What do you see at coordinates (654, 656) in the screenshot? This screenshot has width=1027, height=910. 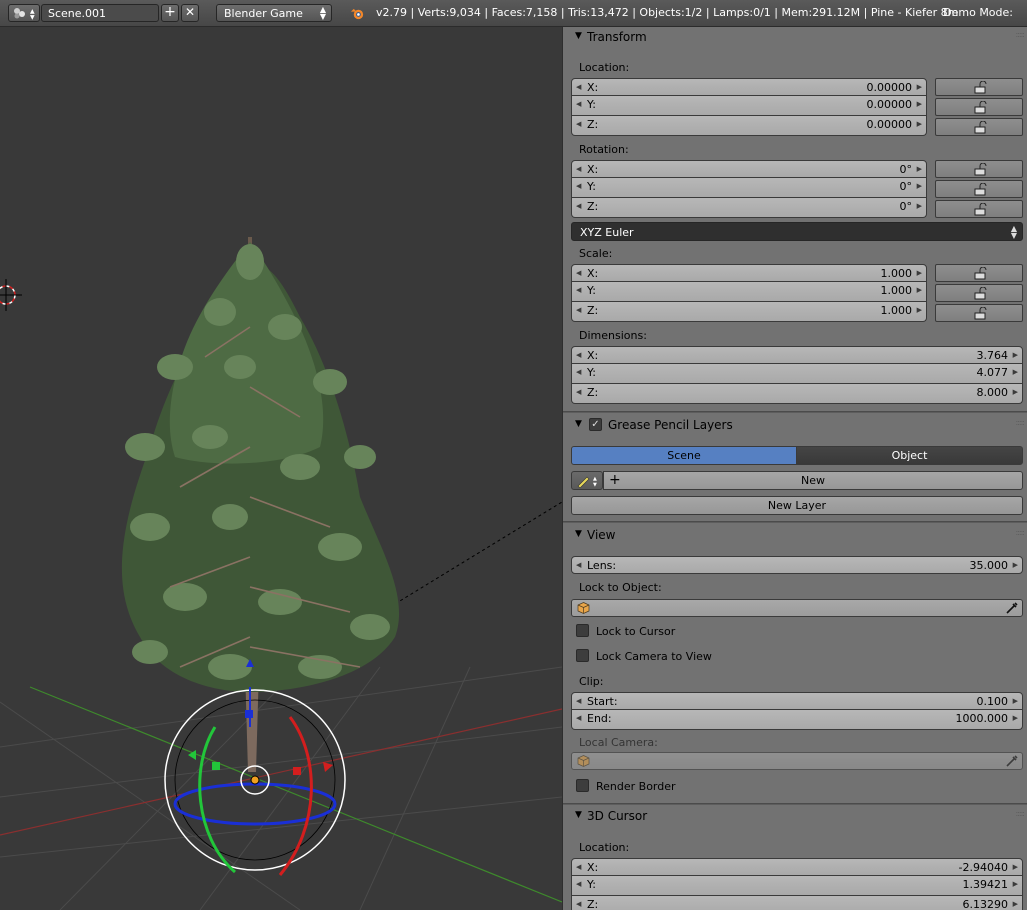 I see `lock-camera-to-view-label: Lock Camera to View` at bounding box center [654, 656].